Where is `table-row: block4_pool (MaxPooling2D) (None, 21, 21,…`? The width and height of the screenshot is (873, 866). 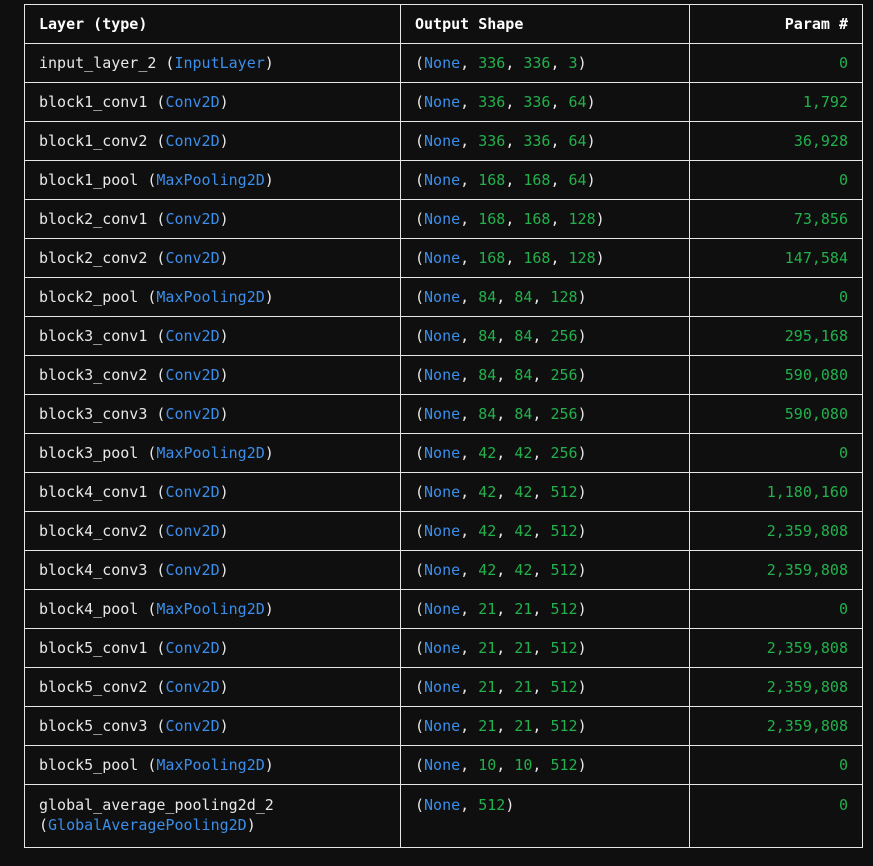
table-row: block4_pool (MaxPooling2D) (None, 21, 21,… is located at coordinates (443, 609).